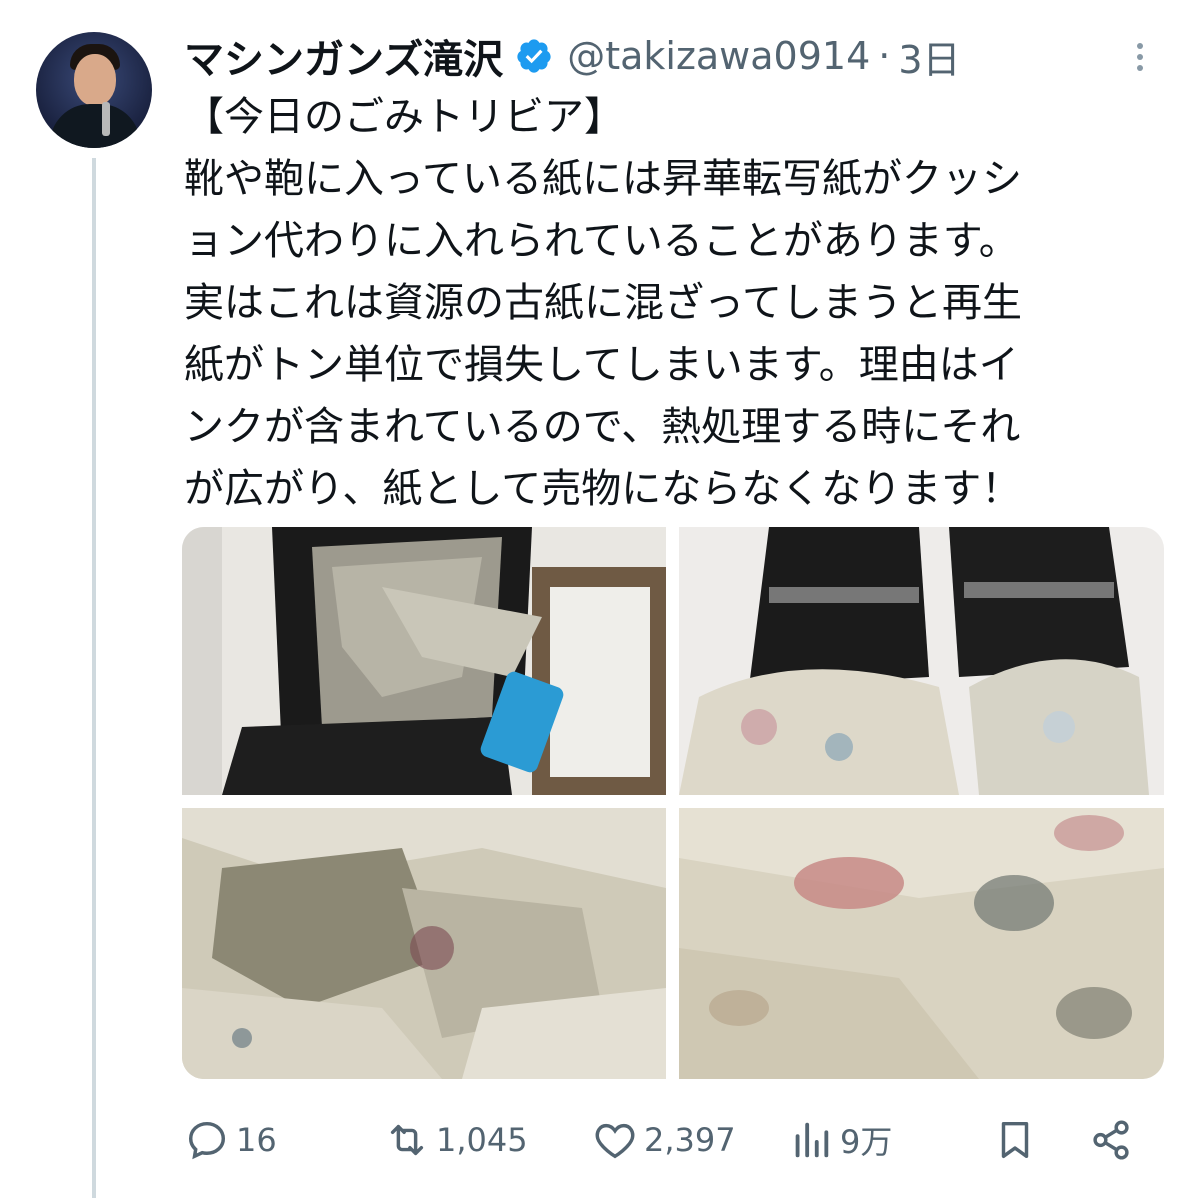 The image size is (1200, 1198). Describe the element at coordinates (534, 56) in the screenshot. I see `verified-badge-icon` at that location.